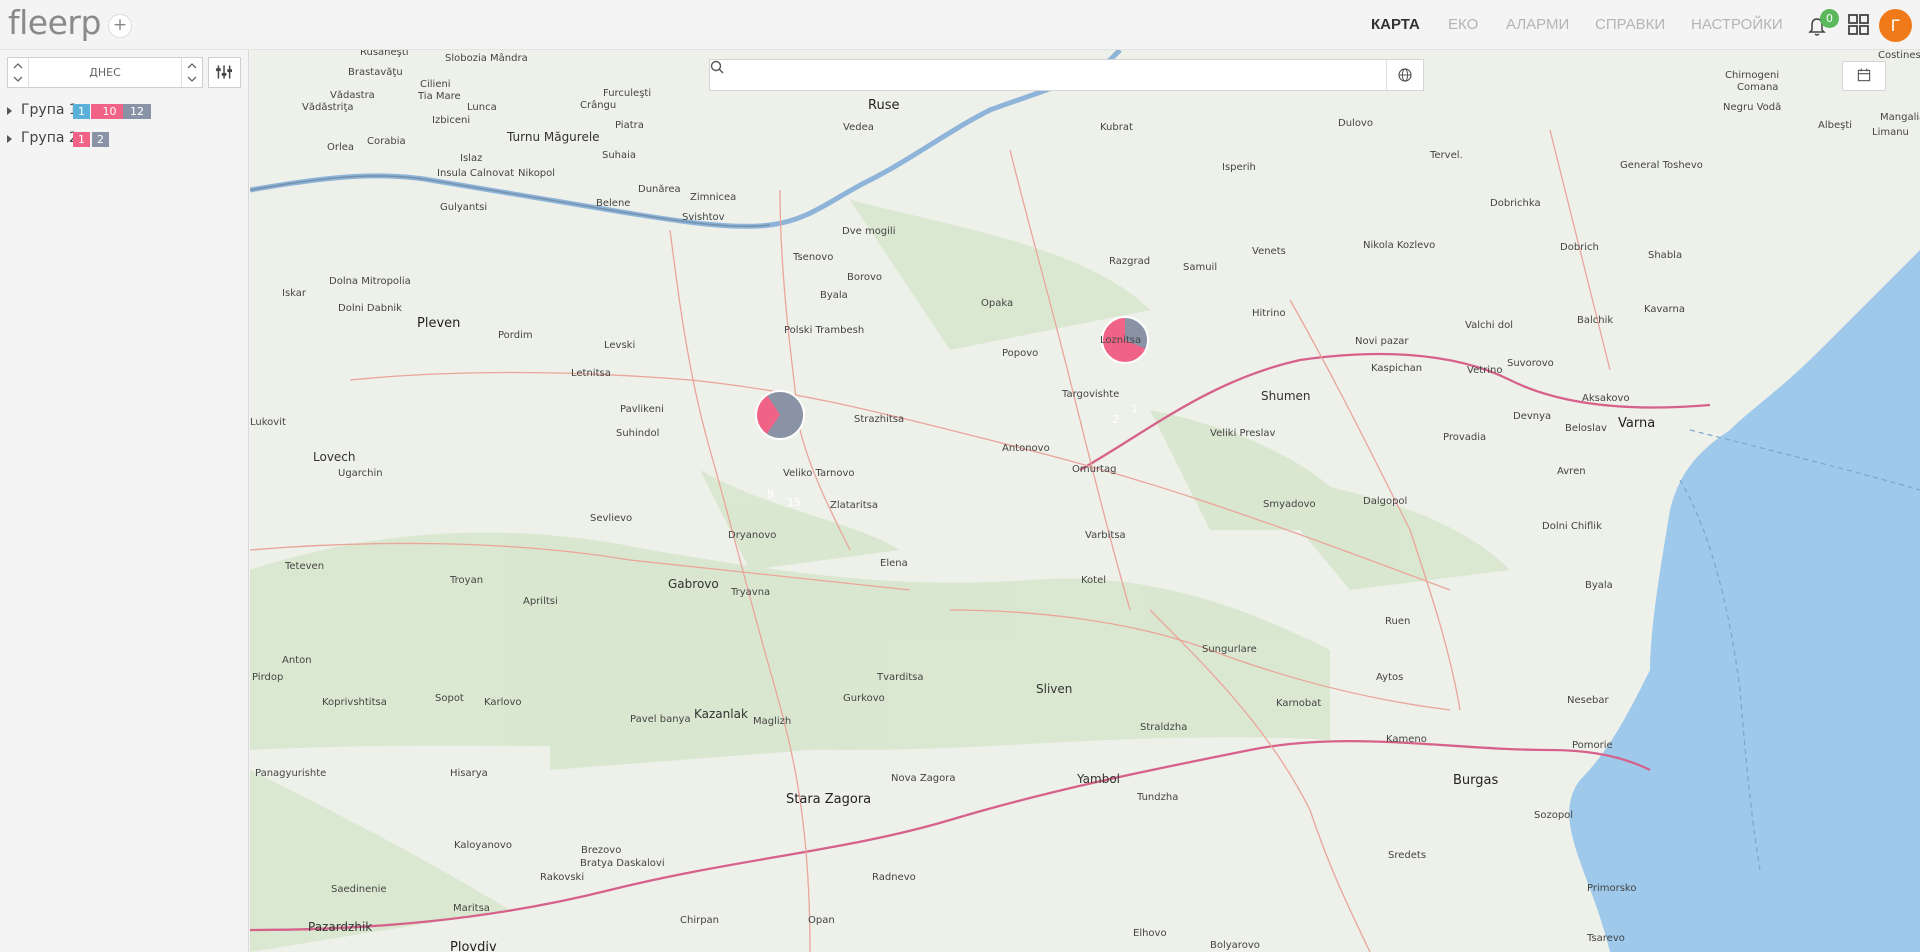 The height and width of the screenshot is (952, 1920). What do you see at coordinates (813, 257) in the screenshot?
I see `place-label: Tsenovo` at bounding box center [813, 257].